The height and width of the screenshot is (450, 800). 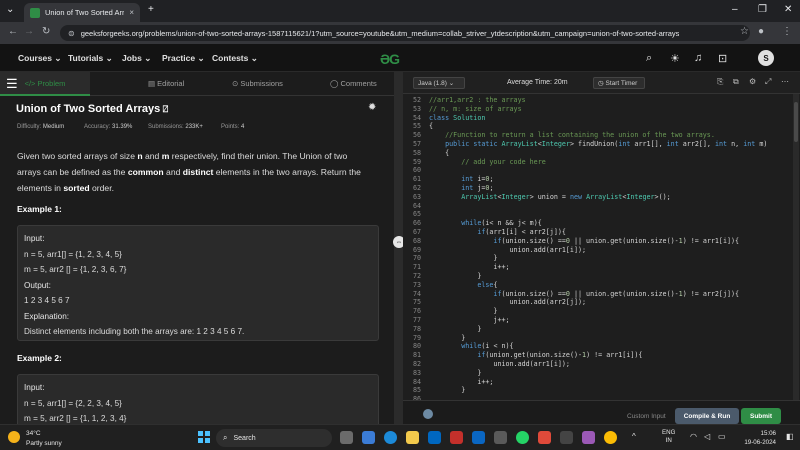 I want to click on code-line: 83 }, so click(x=601, y=373).